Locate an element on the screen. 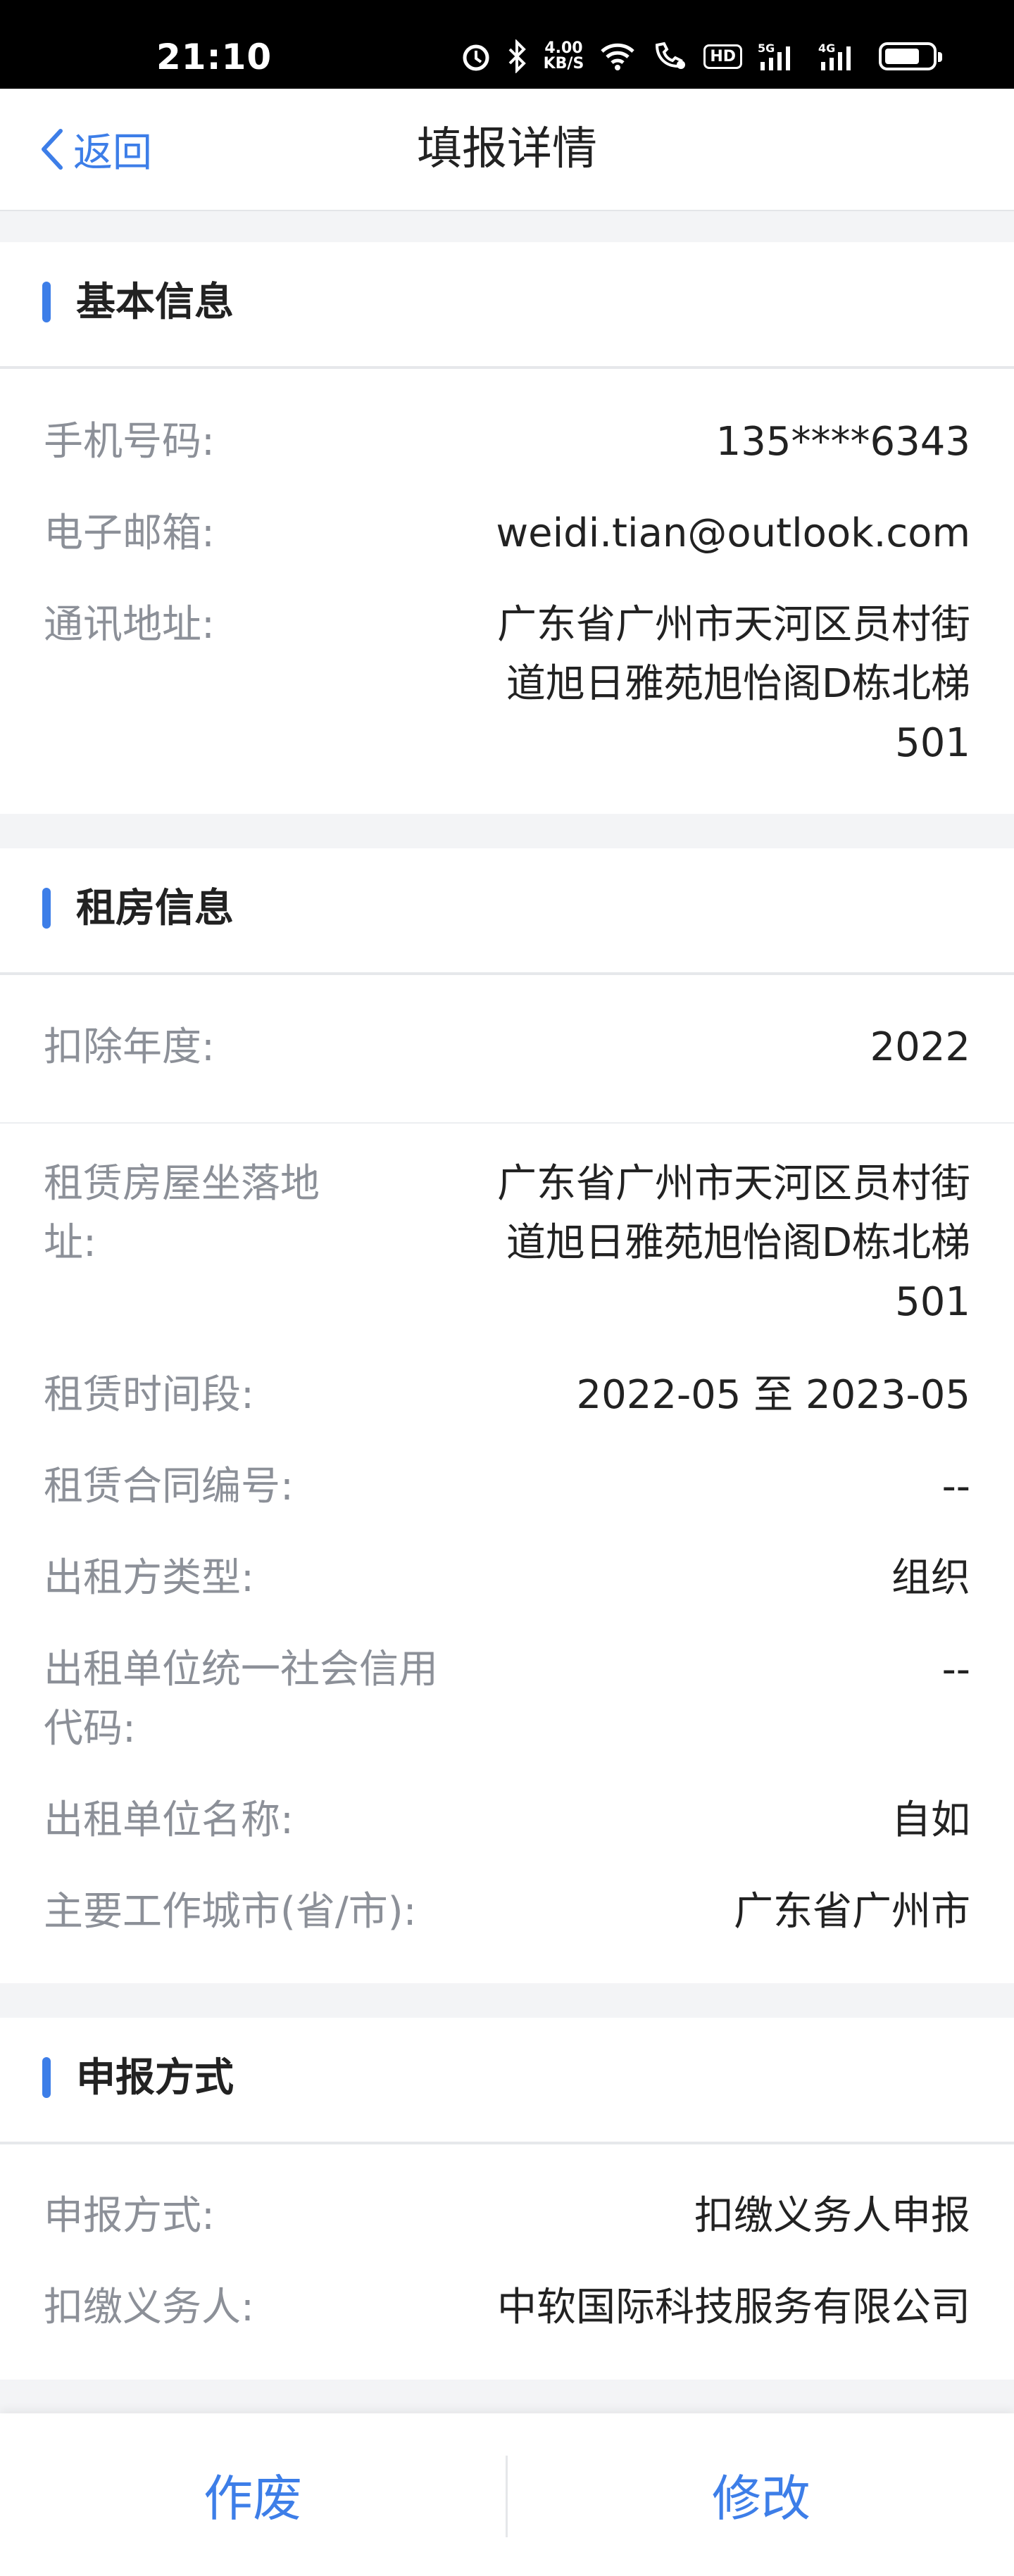  phone-value: 135****6343 is located at coordinates (842, 442).